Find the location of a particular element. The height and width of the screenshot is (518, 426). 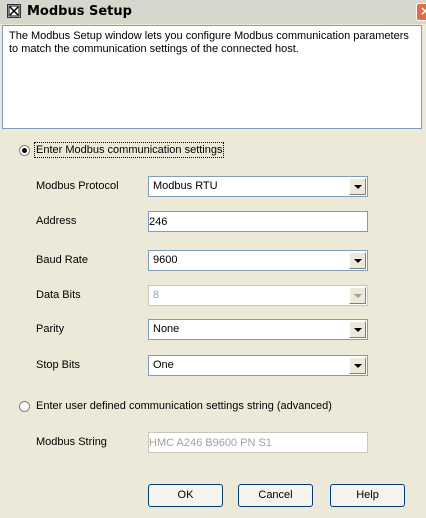

modbus-protocol-label: Modbus Protocol is located at coordinates (77, 186).